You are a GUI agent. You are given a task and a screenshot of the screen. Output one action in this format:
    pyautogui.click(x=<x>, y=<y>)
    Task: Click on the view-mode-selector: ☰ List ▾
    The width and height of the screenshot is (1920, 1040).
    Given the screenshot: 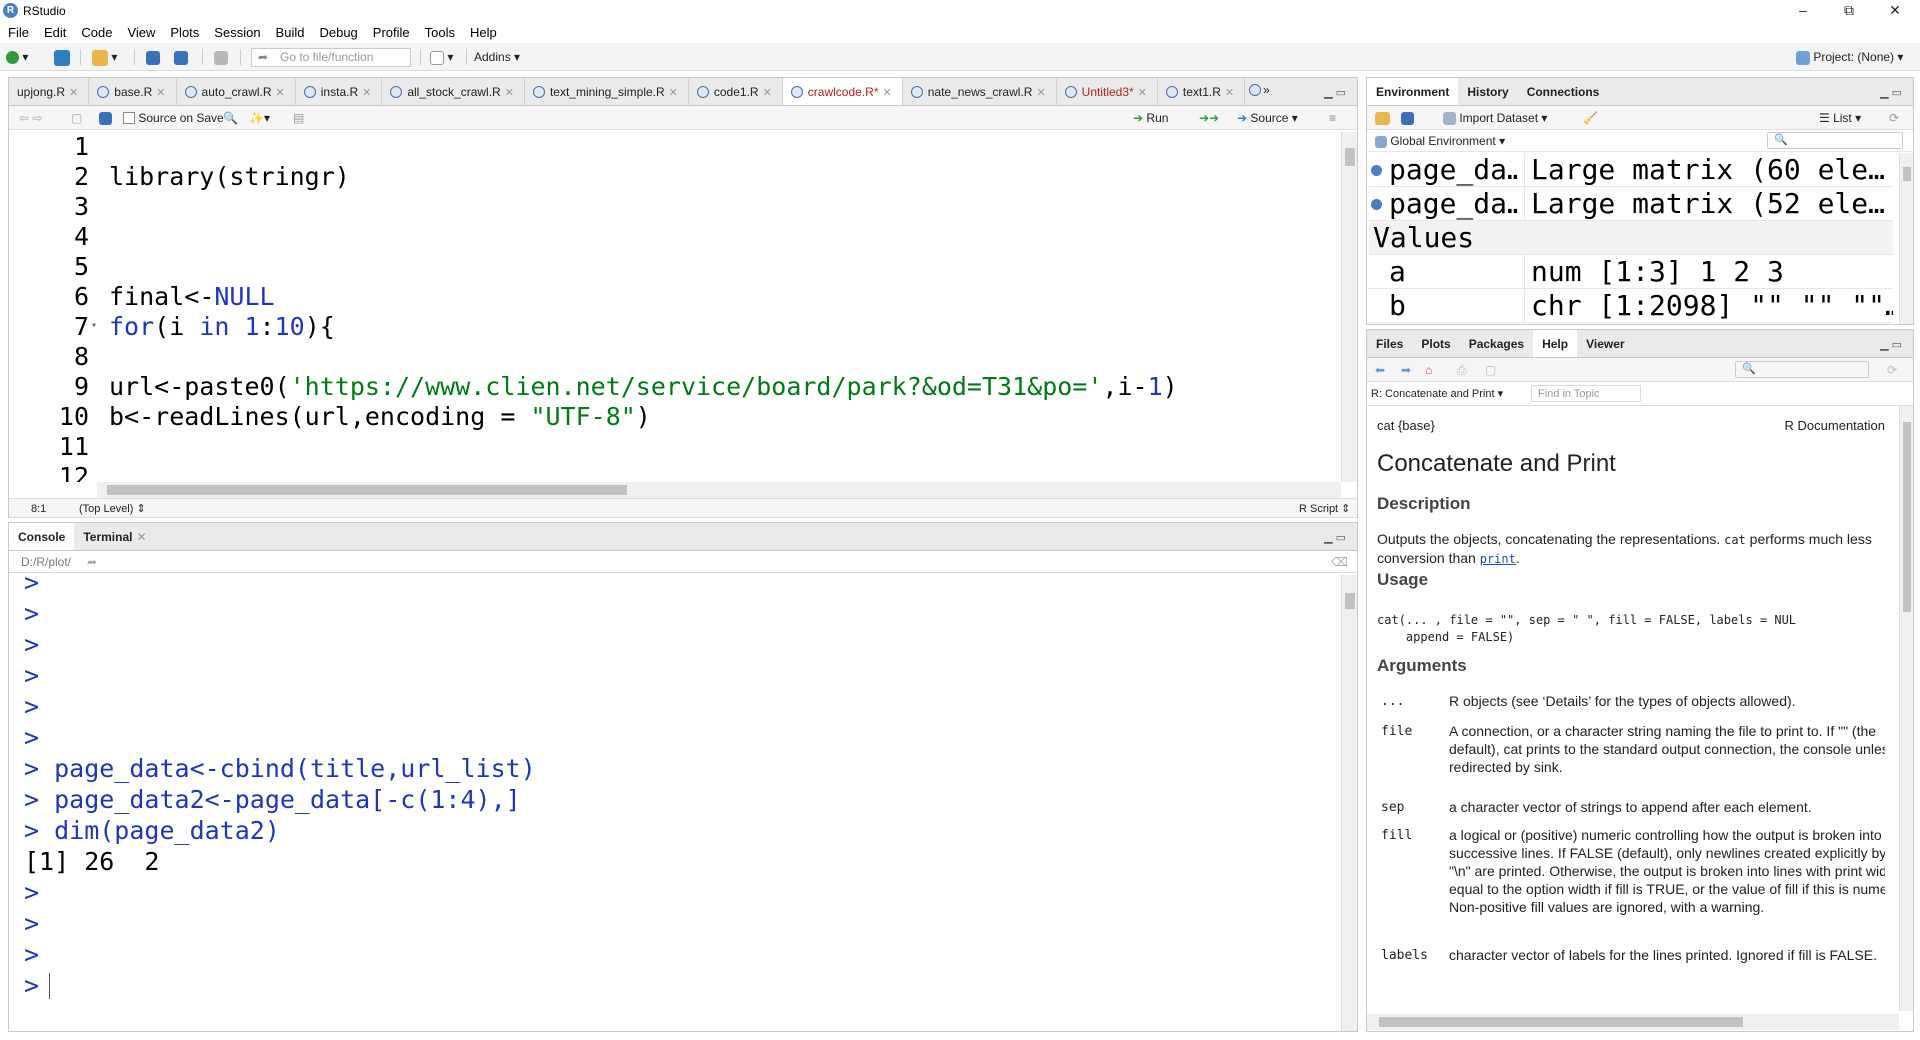 What is the action you would take?
    pyautogui.click(x=1840, y=118)
    